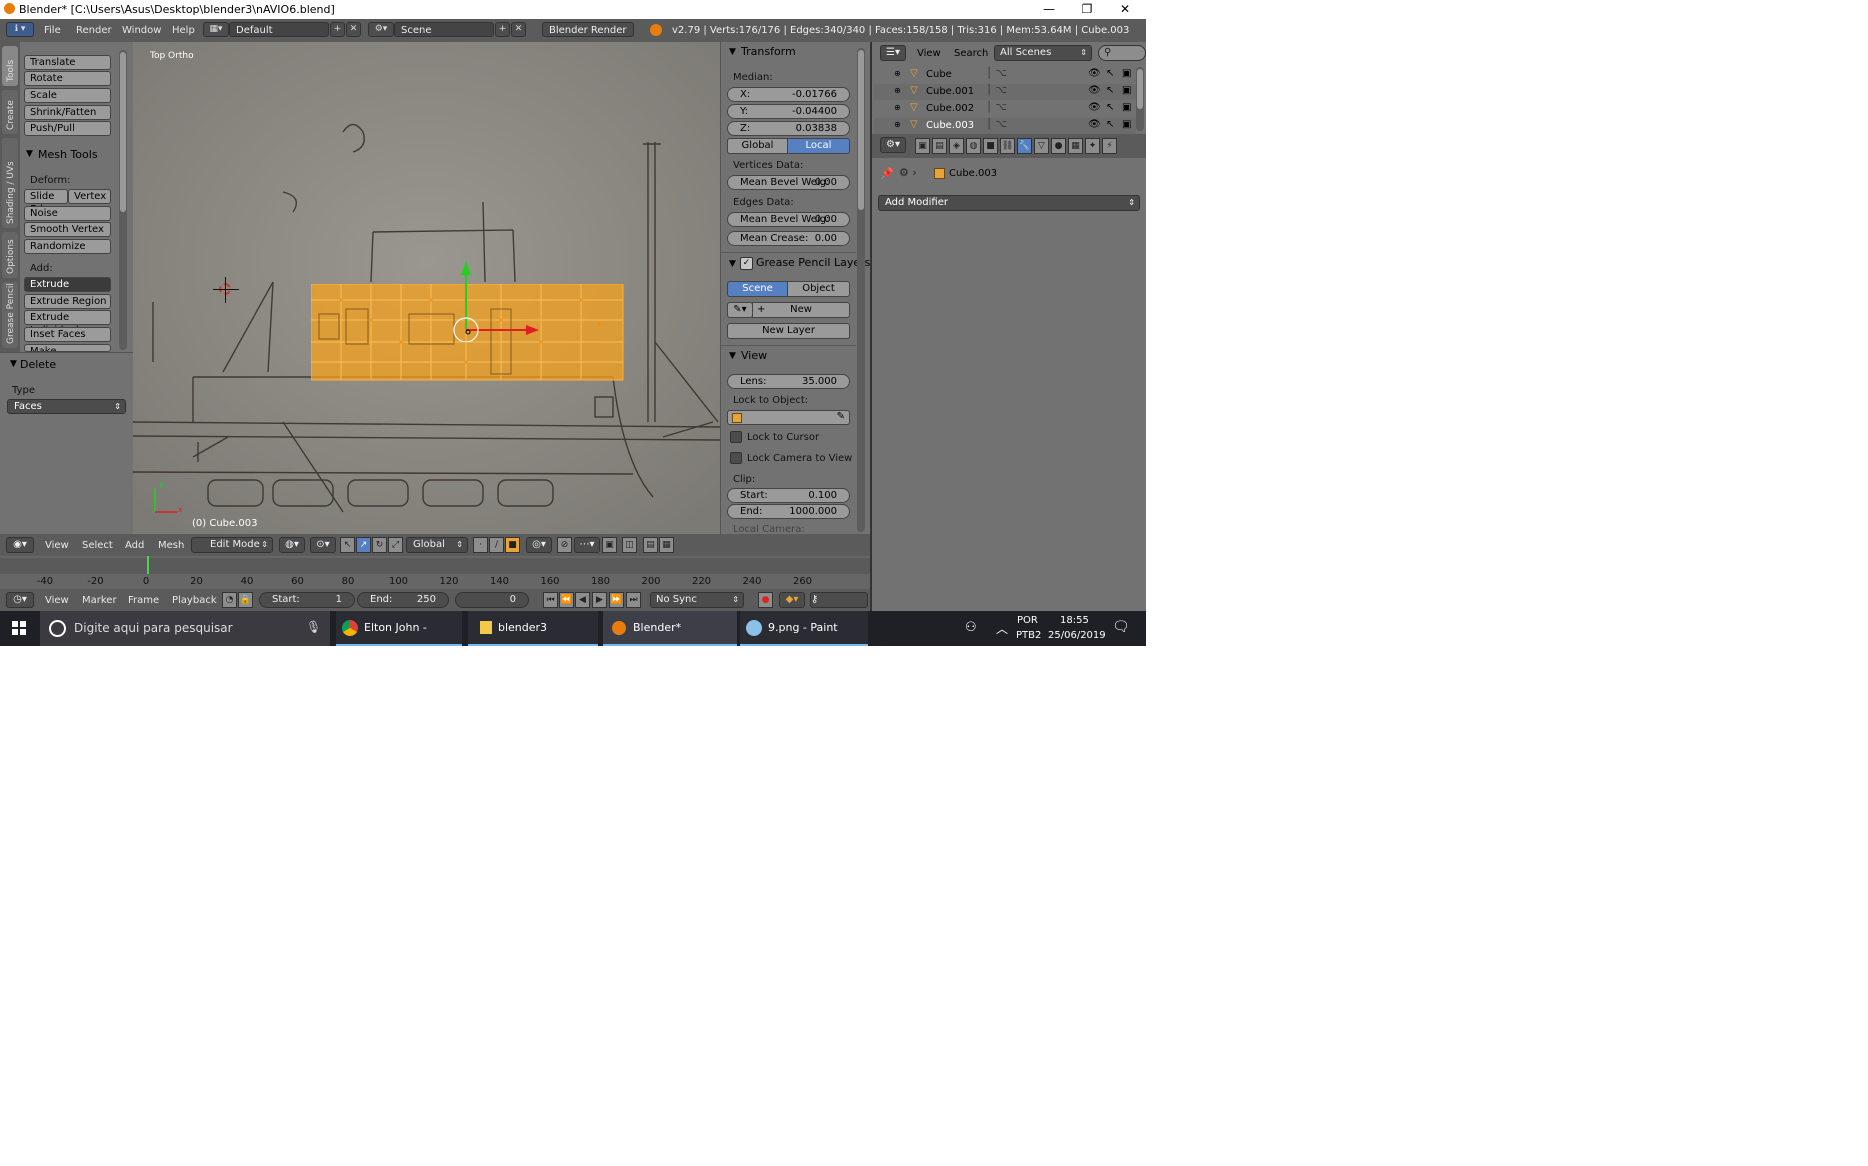 This screenshot has height=1166, width=1868. What do you see at coordinates (599, 600) in the screenshot?
I see `play-icon: ▶` at bounding box center [599, 600].